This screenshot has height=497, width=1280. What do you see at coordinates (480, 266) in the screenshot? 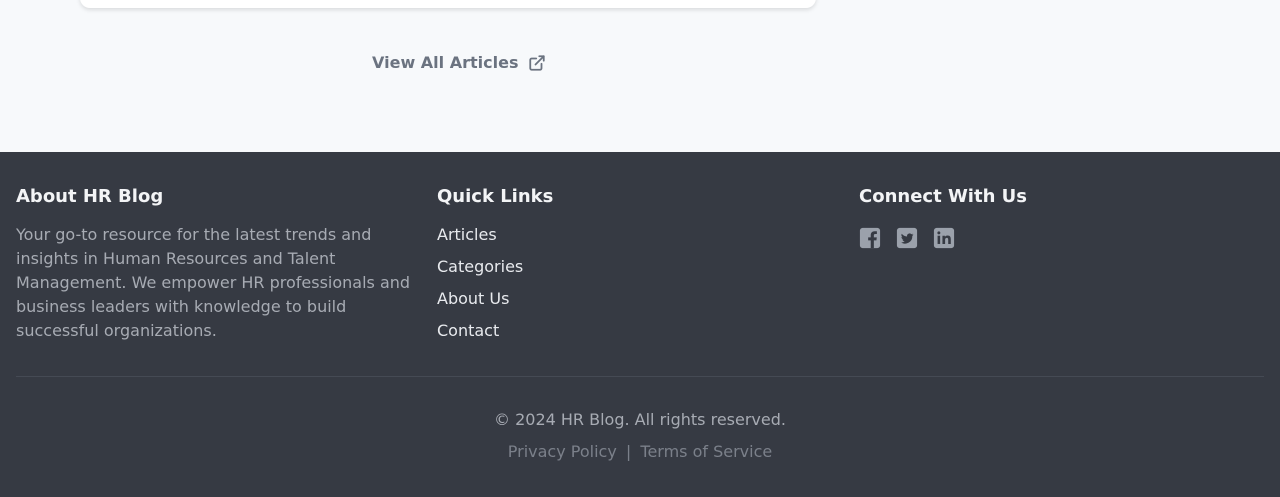
I see `footer-link-categories: Categories` at bounding box center [480, 266].